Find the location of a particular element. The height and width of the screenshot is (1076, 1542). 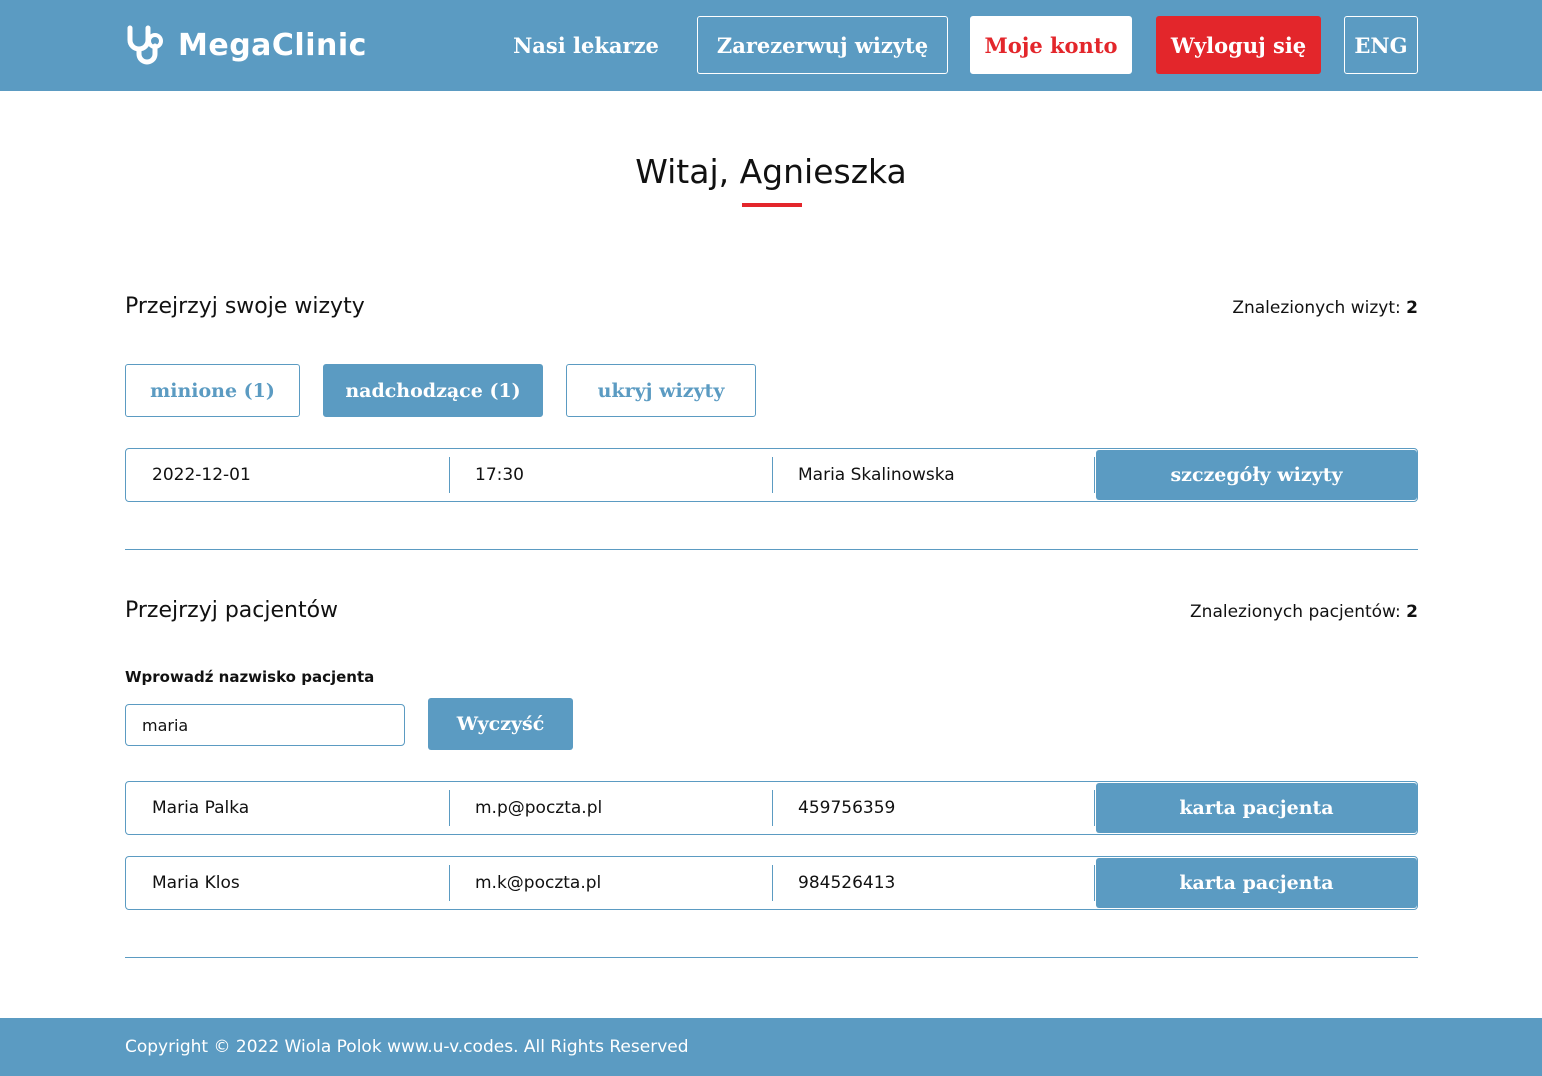

patient-phone: 459756359 is located at coordinates (847, 808).